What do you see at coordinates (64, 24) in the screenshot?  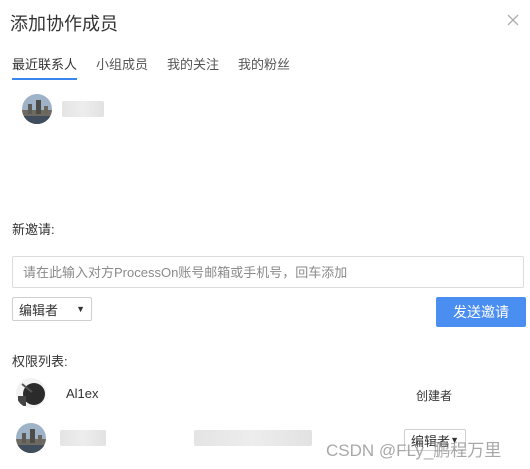 I see `dialog-title: 添加协作成员` at bounding box center [64, 24].